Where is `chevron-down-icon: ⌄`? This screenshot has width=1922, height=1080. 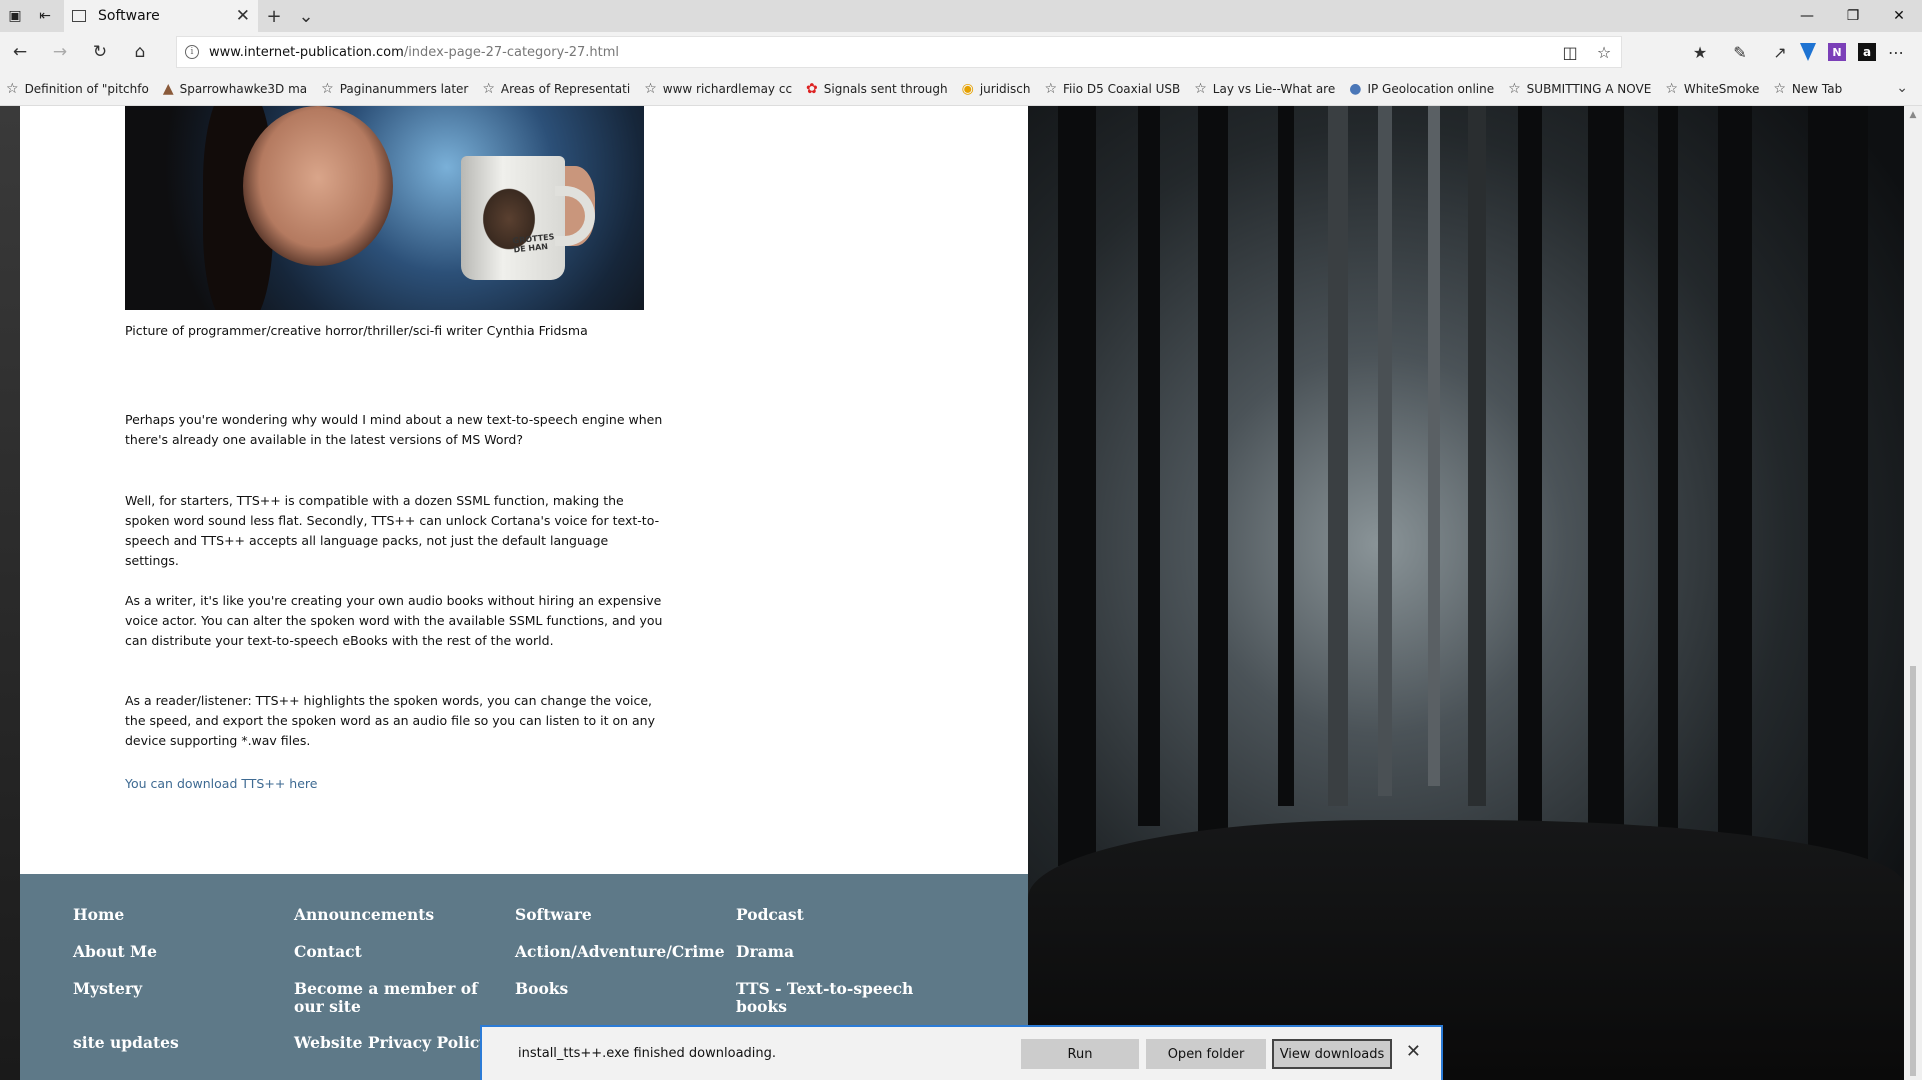 chevron-down-icon: ⌄ is located at coordinates (306, 16).